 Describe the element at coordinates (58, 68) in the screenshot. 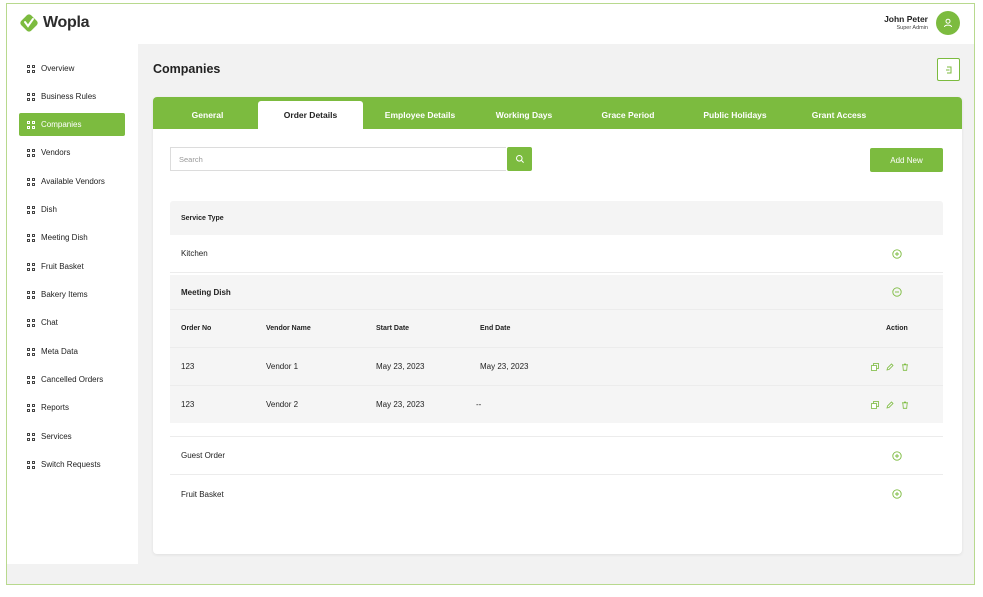

I see `sidebar-item-label: Overview` at that location.